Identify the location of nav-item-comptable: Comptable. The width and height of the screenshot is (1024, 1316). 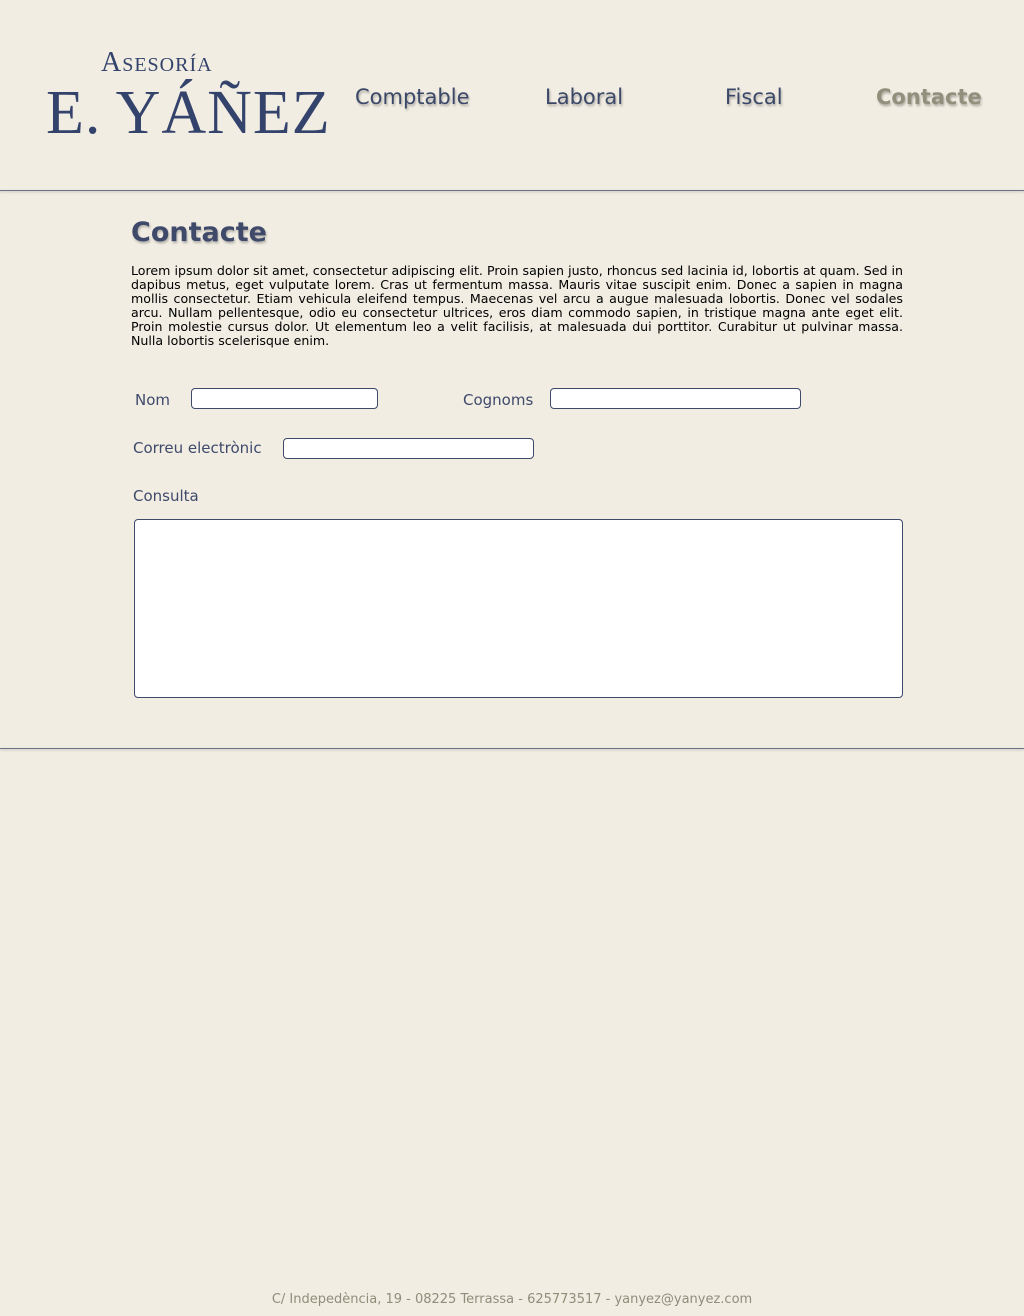
(412, 97).